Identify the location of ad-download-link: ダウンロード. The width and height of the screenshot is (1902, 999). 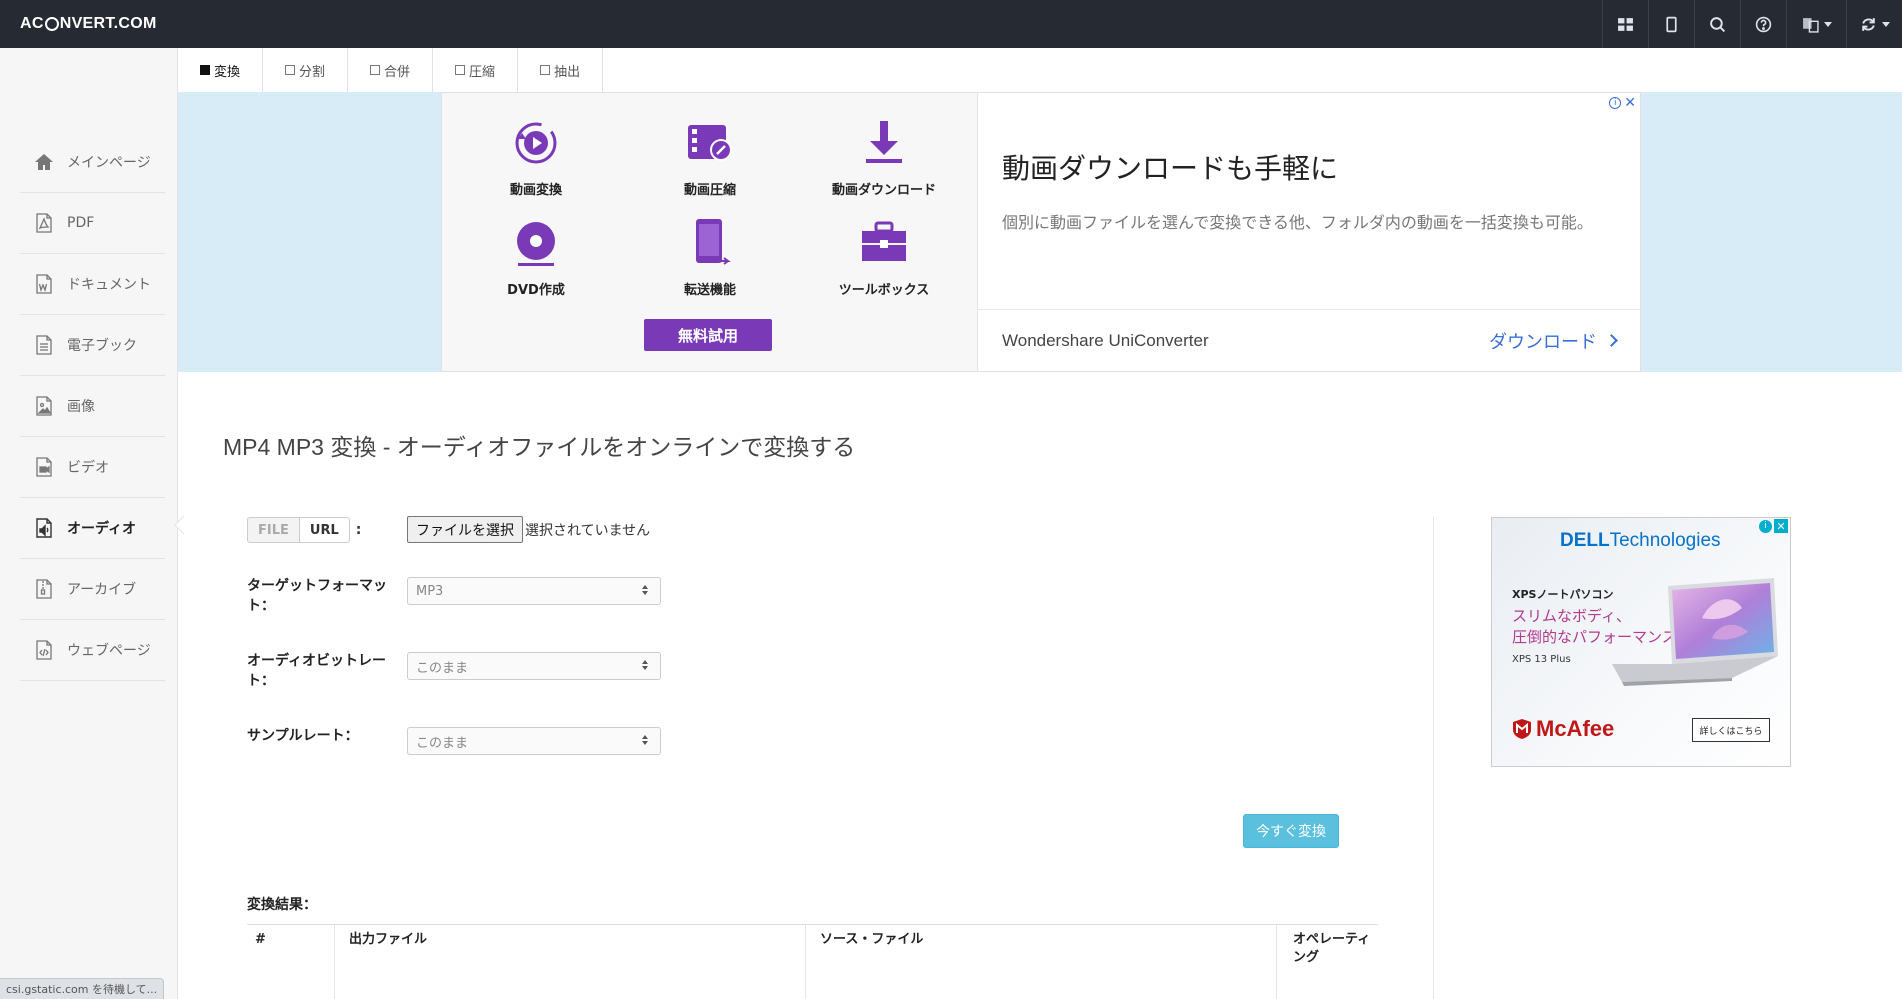
(1553, 341).